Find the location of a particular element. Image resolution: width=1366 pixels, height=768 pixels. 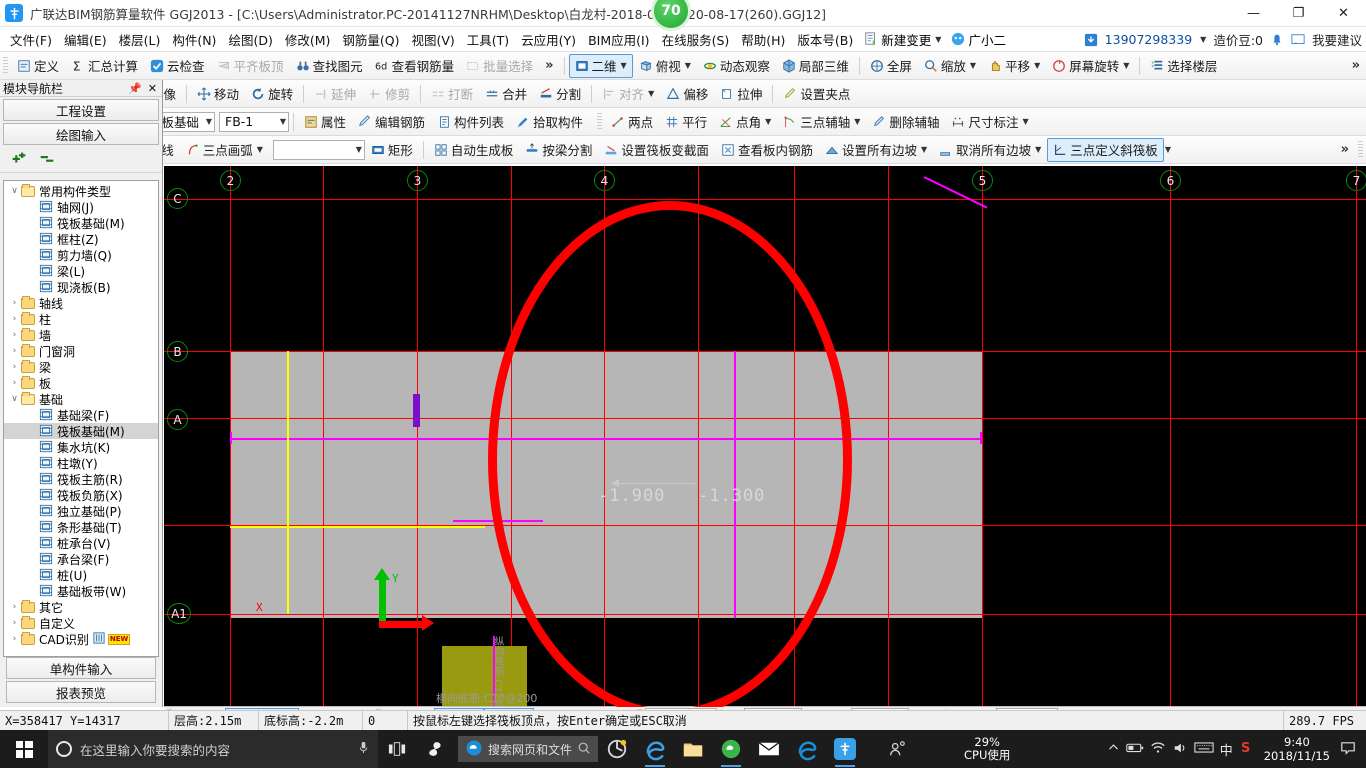

grid-bubble-top: 6 is located at coordinates (1170, 180).